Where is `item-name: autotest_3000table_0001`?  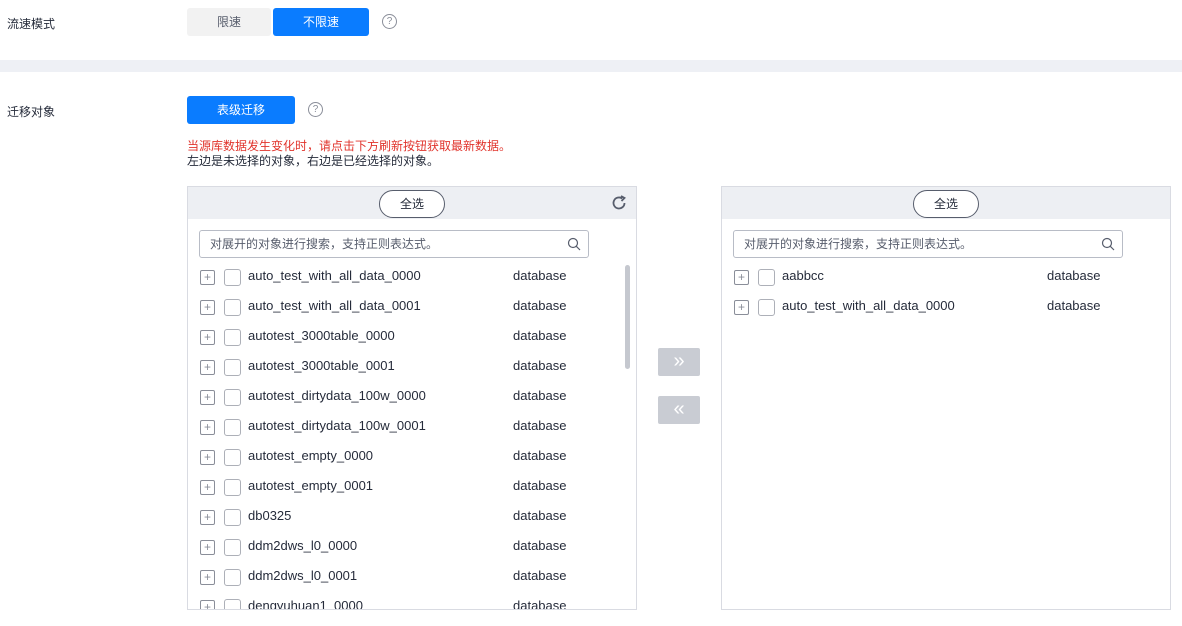 item-name: autotest_3000table_0001 is located at coordinates (321, 365).